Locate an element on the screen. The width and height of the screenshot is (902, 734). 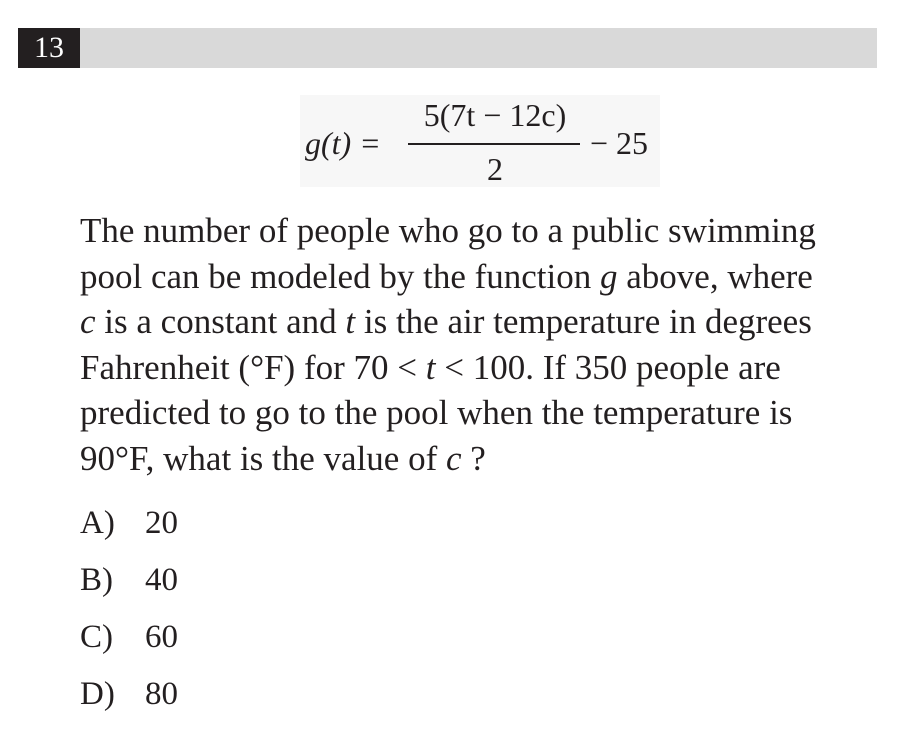
question-line-text: is the air temperature in degrees is located at coordinates (583, 321).